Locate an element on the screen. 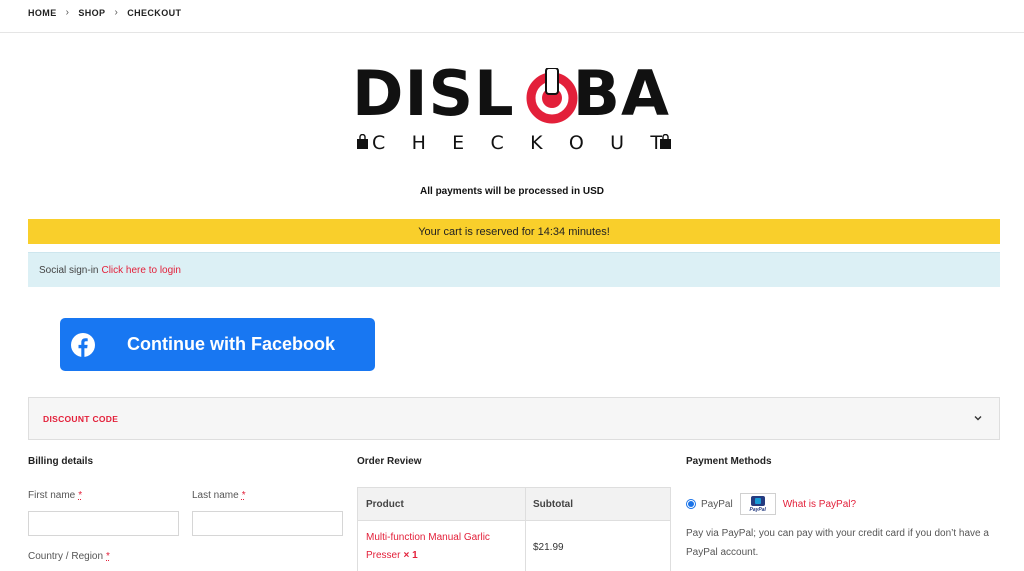  site-logo: DISLOBA C H E C K O U T is located at coordinates (514, 108).